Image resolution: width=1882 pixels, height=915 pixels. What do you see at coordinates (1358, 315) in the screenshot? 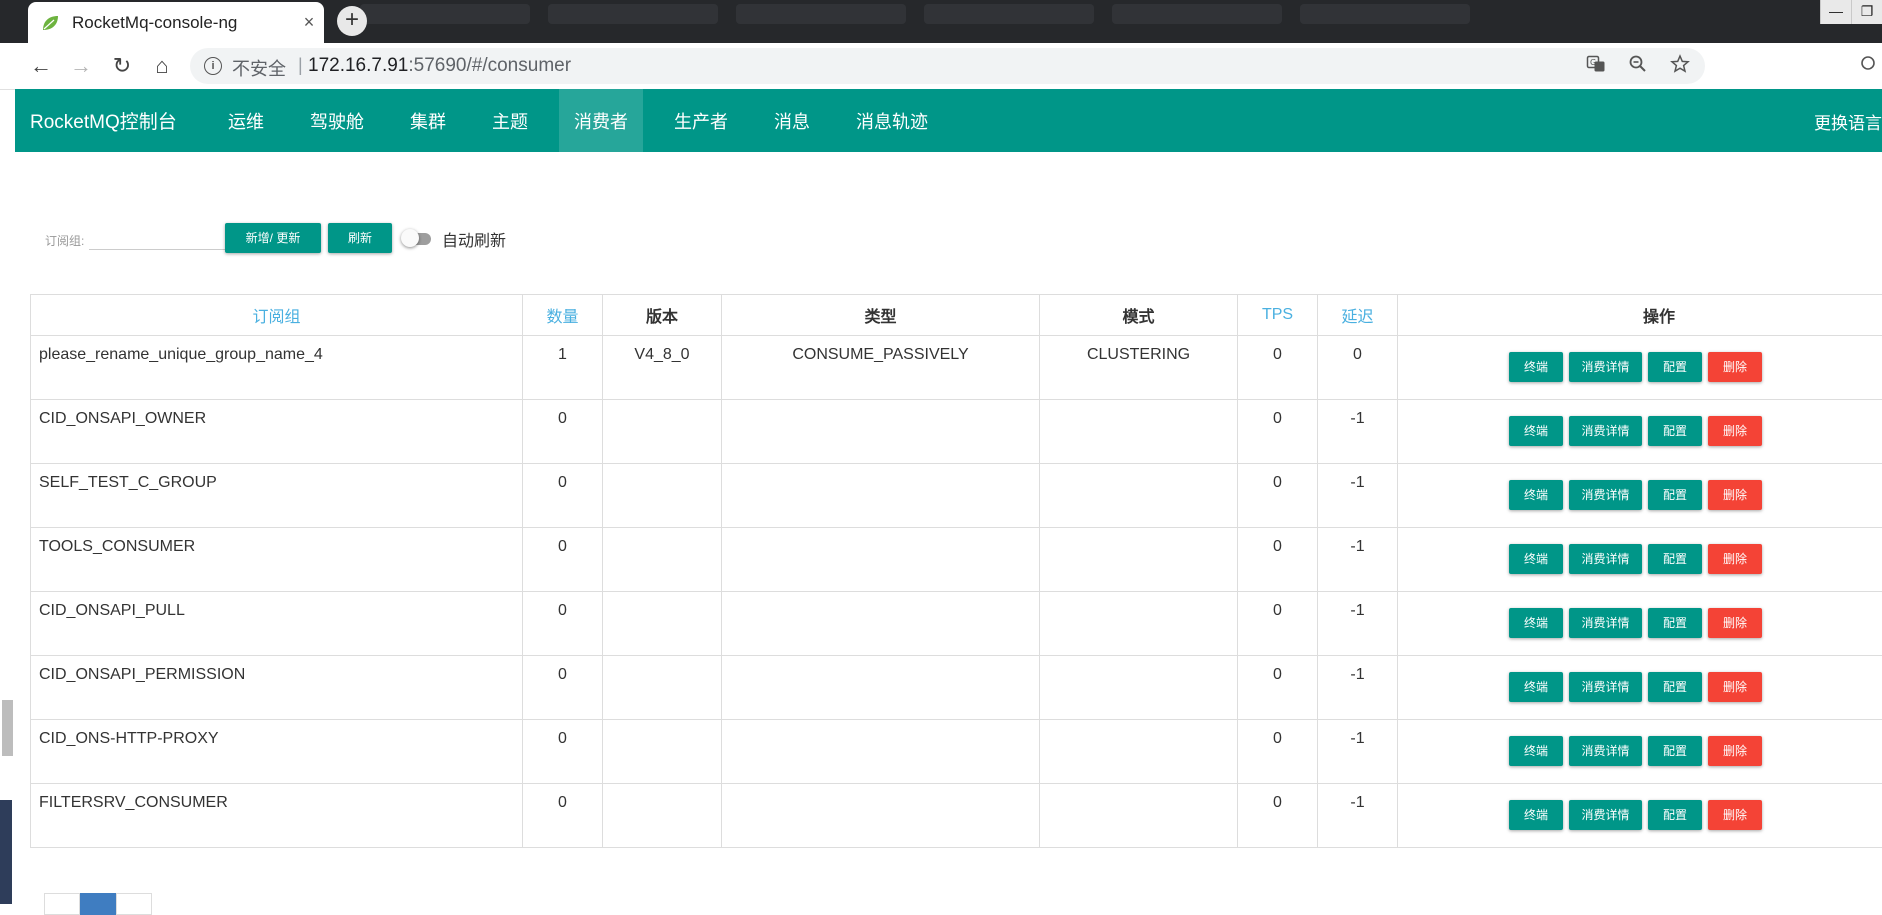
I see `header-delay: 延迟` at bounding box center [1358, 315].